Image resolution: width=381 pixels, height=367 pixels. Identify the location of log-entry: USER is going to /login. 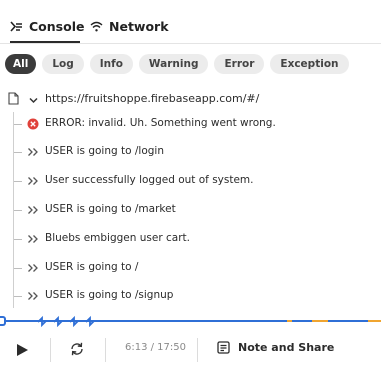
(190, 152).